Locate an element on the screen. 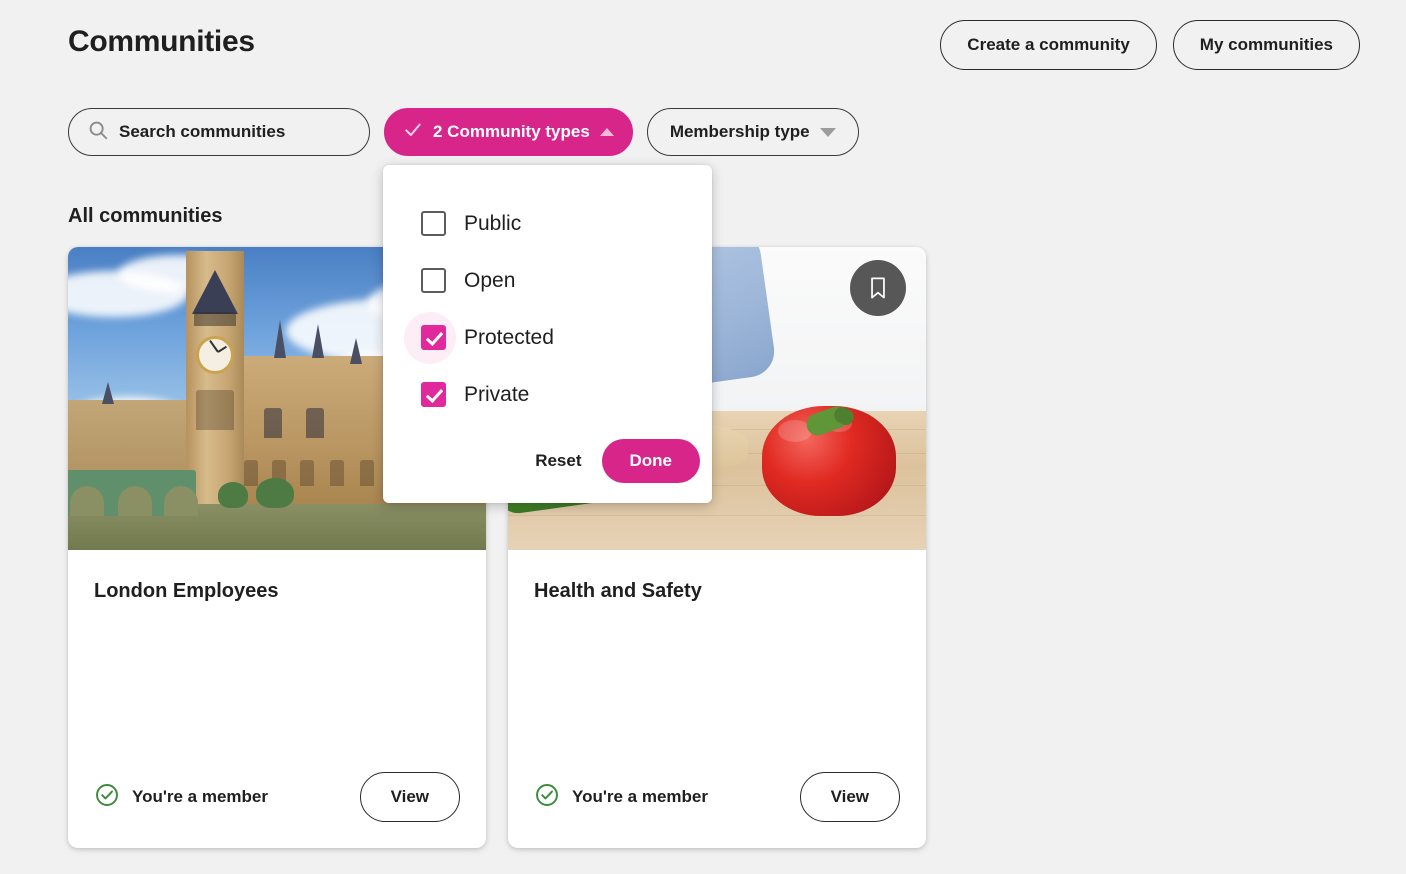  check-icon is located at coordinates (413, 132).